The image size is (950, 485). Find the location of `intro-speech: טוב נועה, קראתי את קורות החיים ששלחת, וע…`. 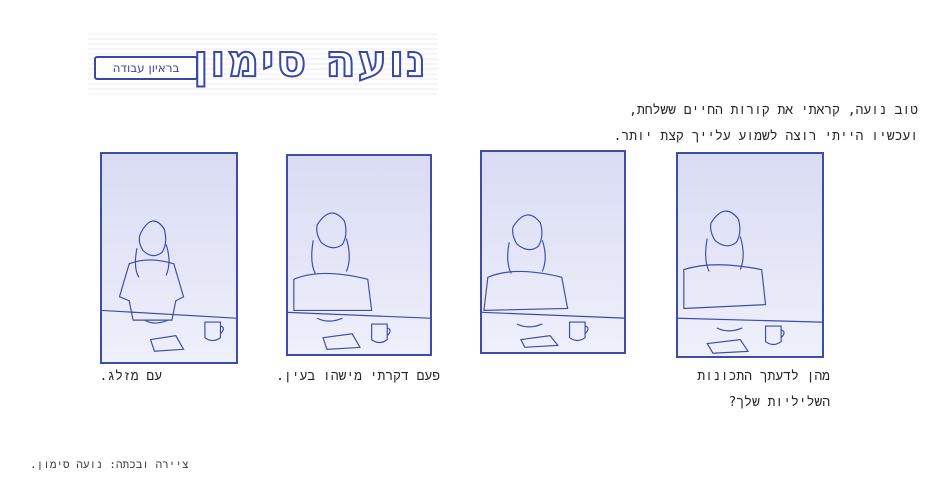

intro-speech: טוב נועה, קראתי את קורות החיים ששלחת, וע… is located at coordinates (708, 124).